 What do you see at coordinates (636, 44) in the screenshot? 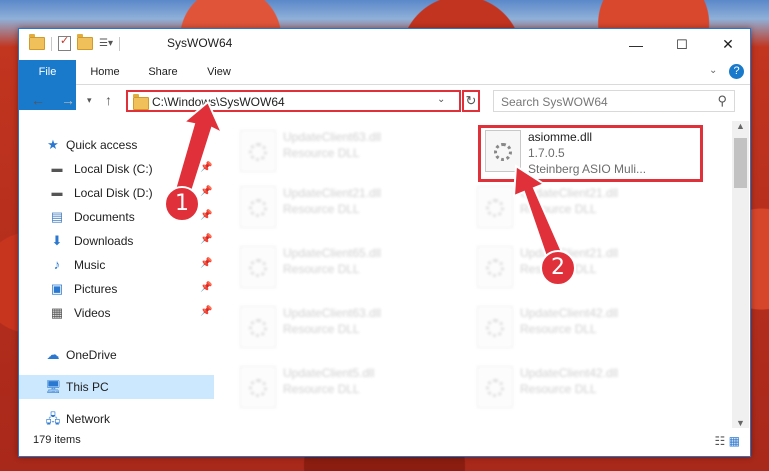
I see `minimize-button: —` at bounding box center [636, 44].